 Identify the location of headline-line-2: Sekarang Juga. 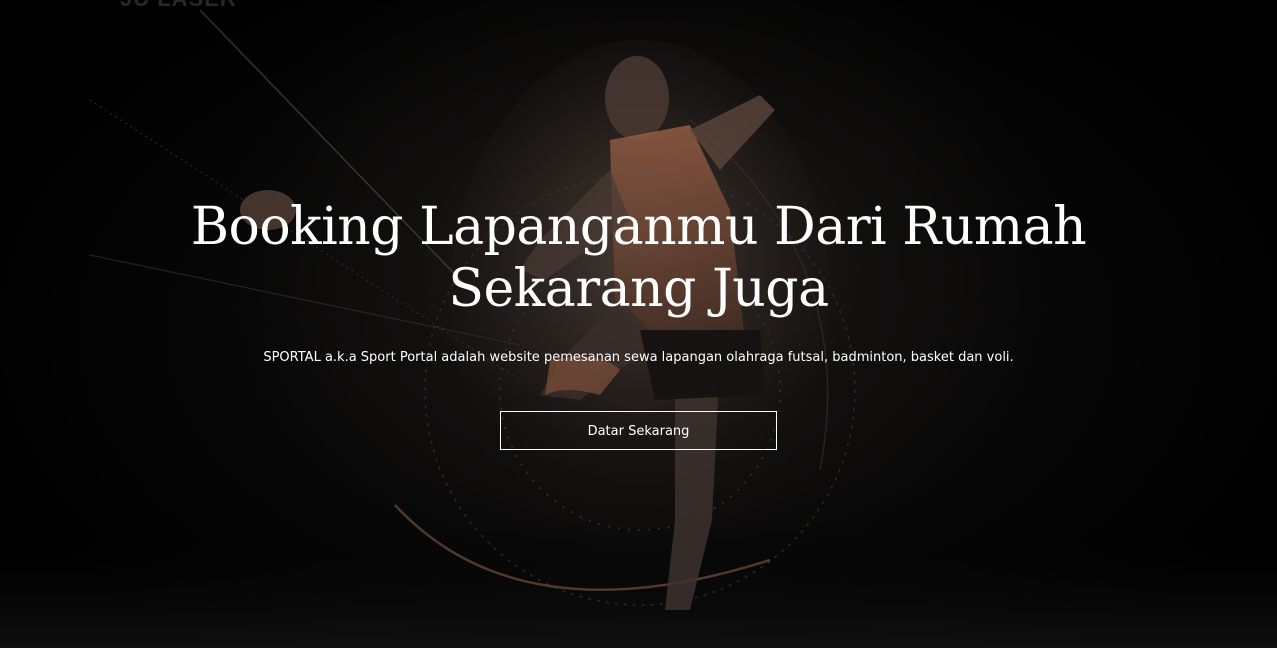
(638, 289).